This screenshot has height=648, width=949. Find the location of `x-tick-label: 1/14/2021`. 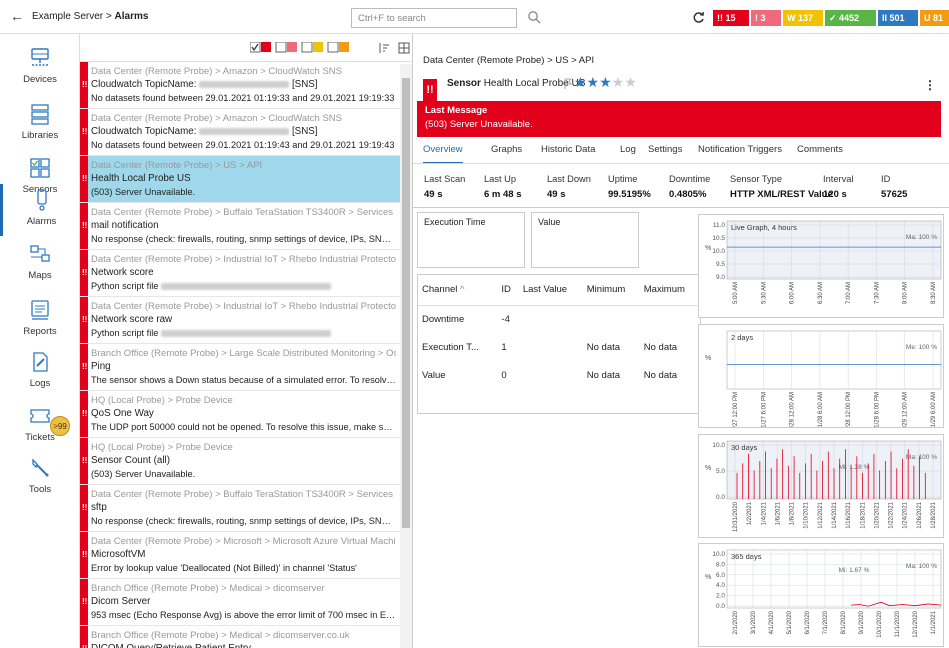

x-tick-label: 1/14/2021 is located at coordinates (835, 514).